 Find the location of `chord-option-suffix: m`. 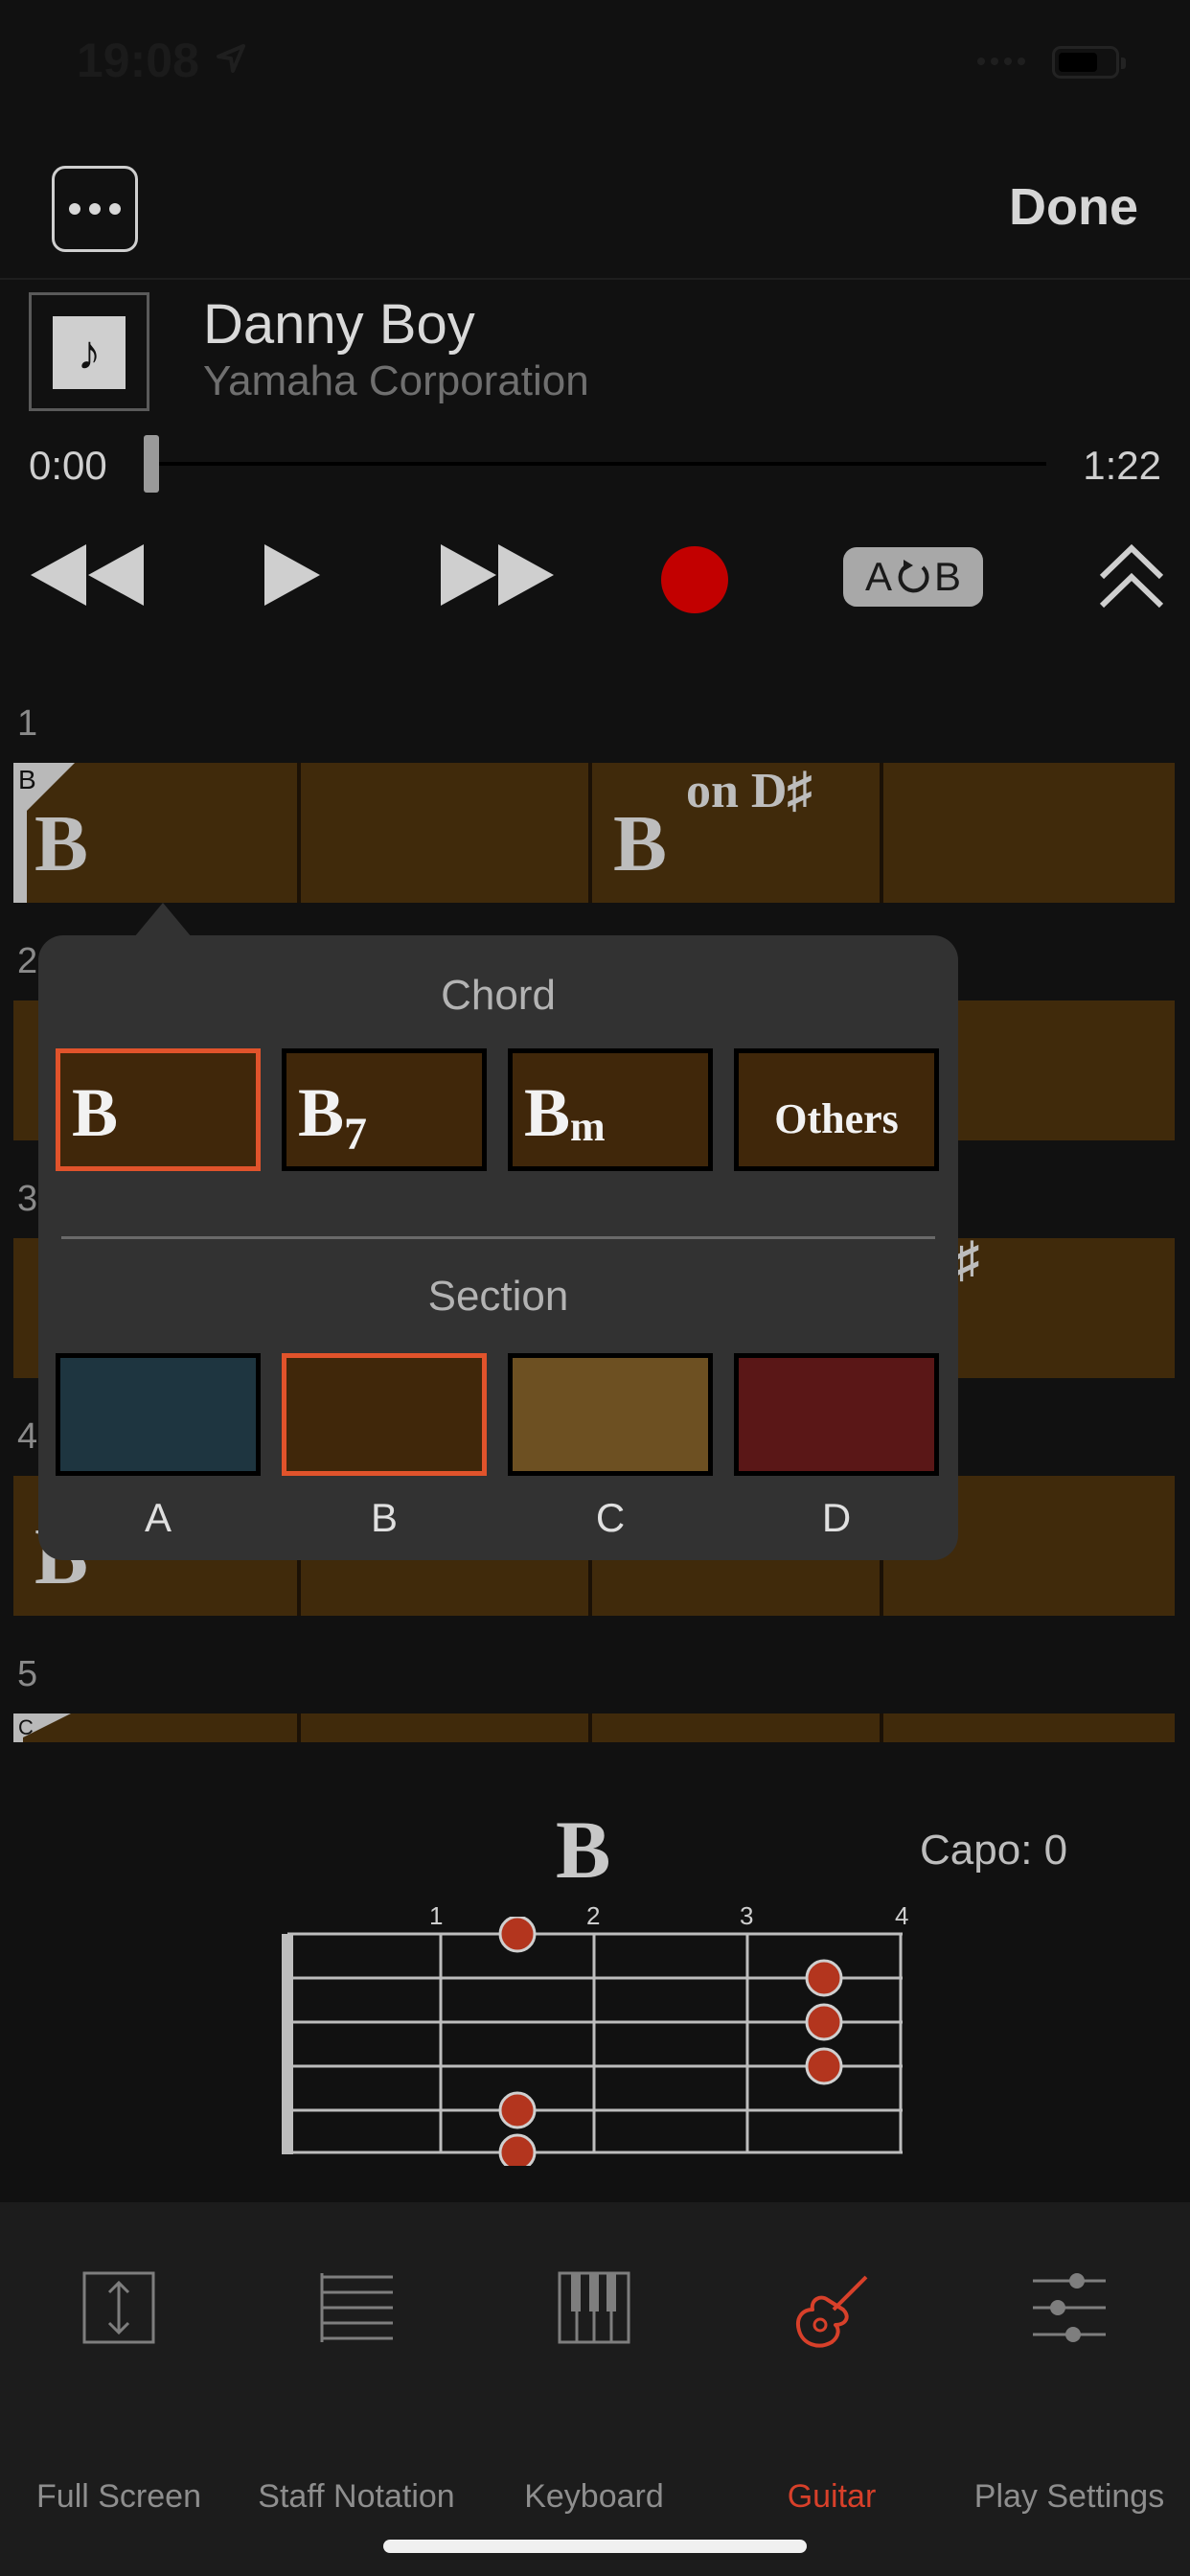

chord-option-suffix: m is located at coordinates (588, 1126).